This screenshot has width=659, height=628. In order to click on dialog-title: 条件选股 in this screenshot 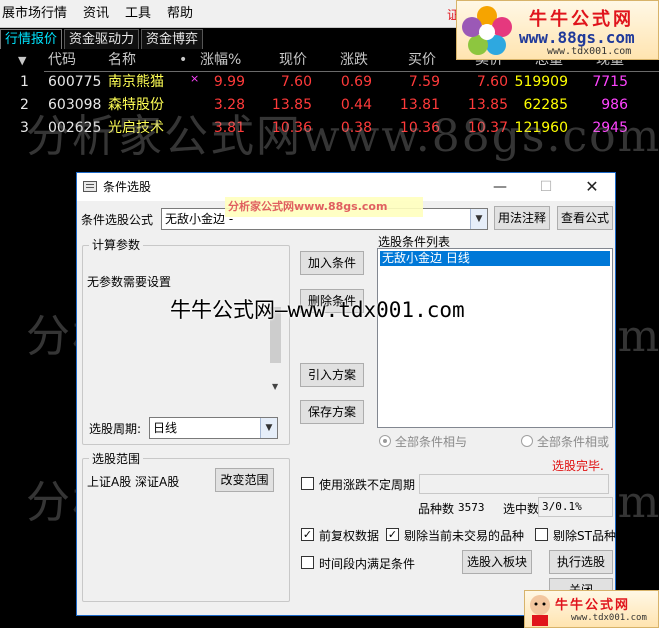, I will do `click(127, 187)`.